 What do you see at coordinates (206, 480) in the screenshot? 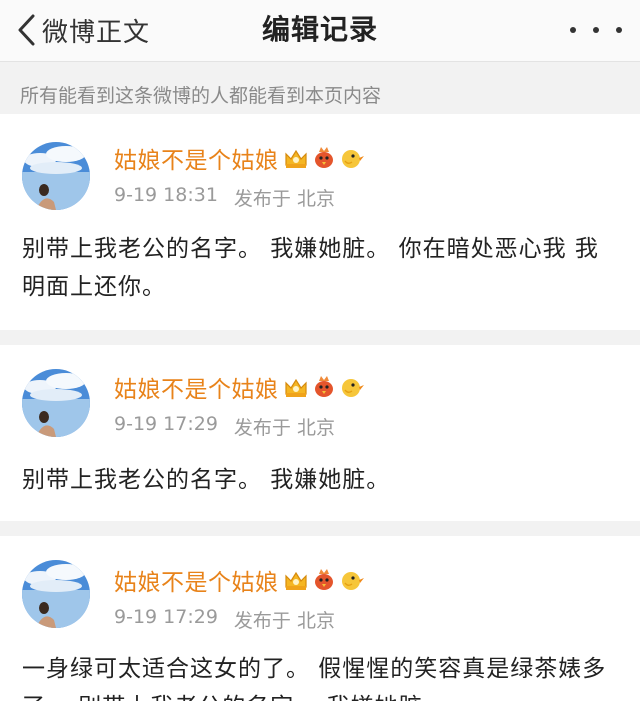
I see `post-content: 别带上我老公的名字。 我嫌她脏。` at bounding box center [206, 480].